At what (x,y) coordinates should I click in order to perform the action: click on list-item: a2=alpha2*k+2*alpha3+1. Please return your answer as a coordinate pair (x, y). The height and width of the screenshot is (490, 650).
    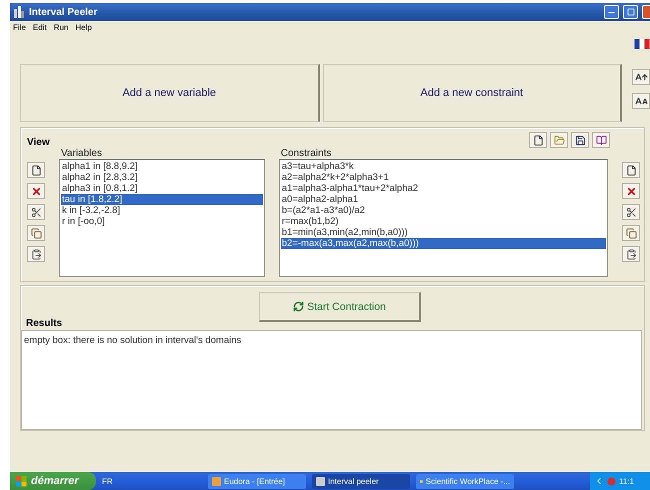
    Looking at the image, I should click on (443, 177).